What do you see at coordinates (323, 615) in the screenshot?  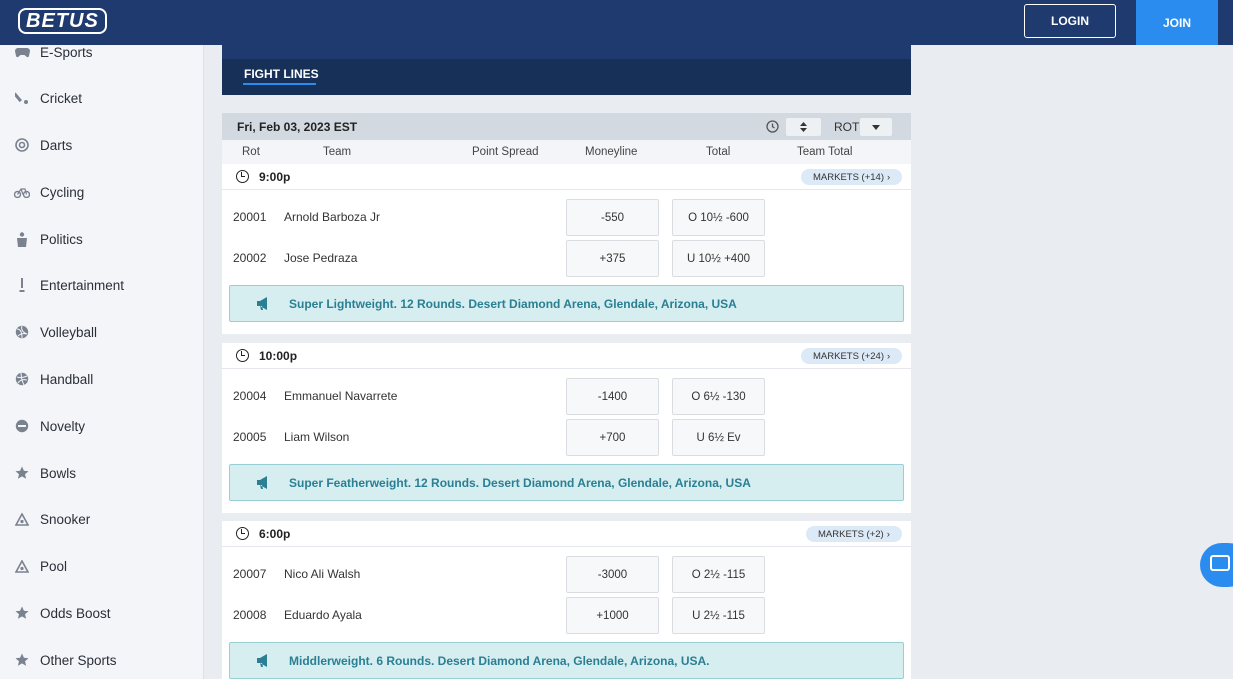 I see `fighter-name: Eduardo Ayala` at bounding box center [323, 615].